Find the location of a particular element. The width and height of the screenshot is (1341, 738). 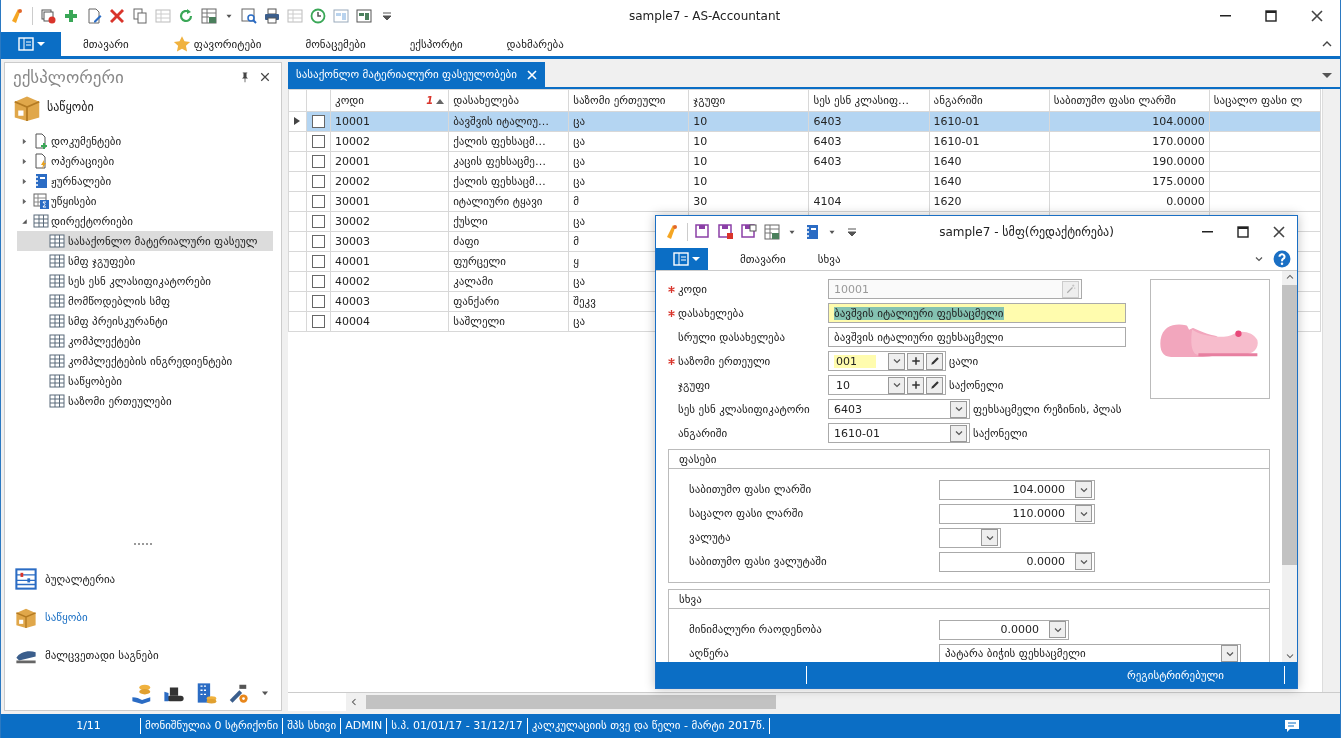

tree-item: სმფ ჯგუფები is located at coordinates (145, 261).